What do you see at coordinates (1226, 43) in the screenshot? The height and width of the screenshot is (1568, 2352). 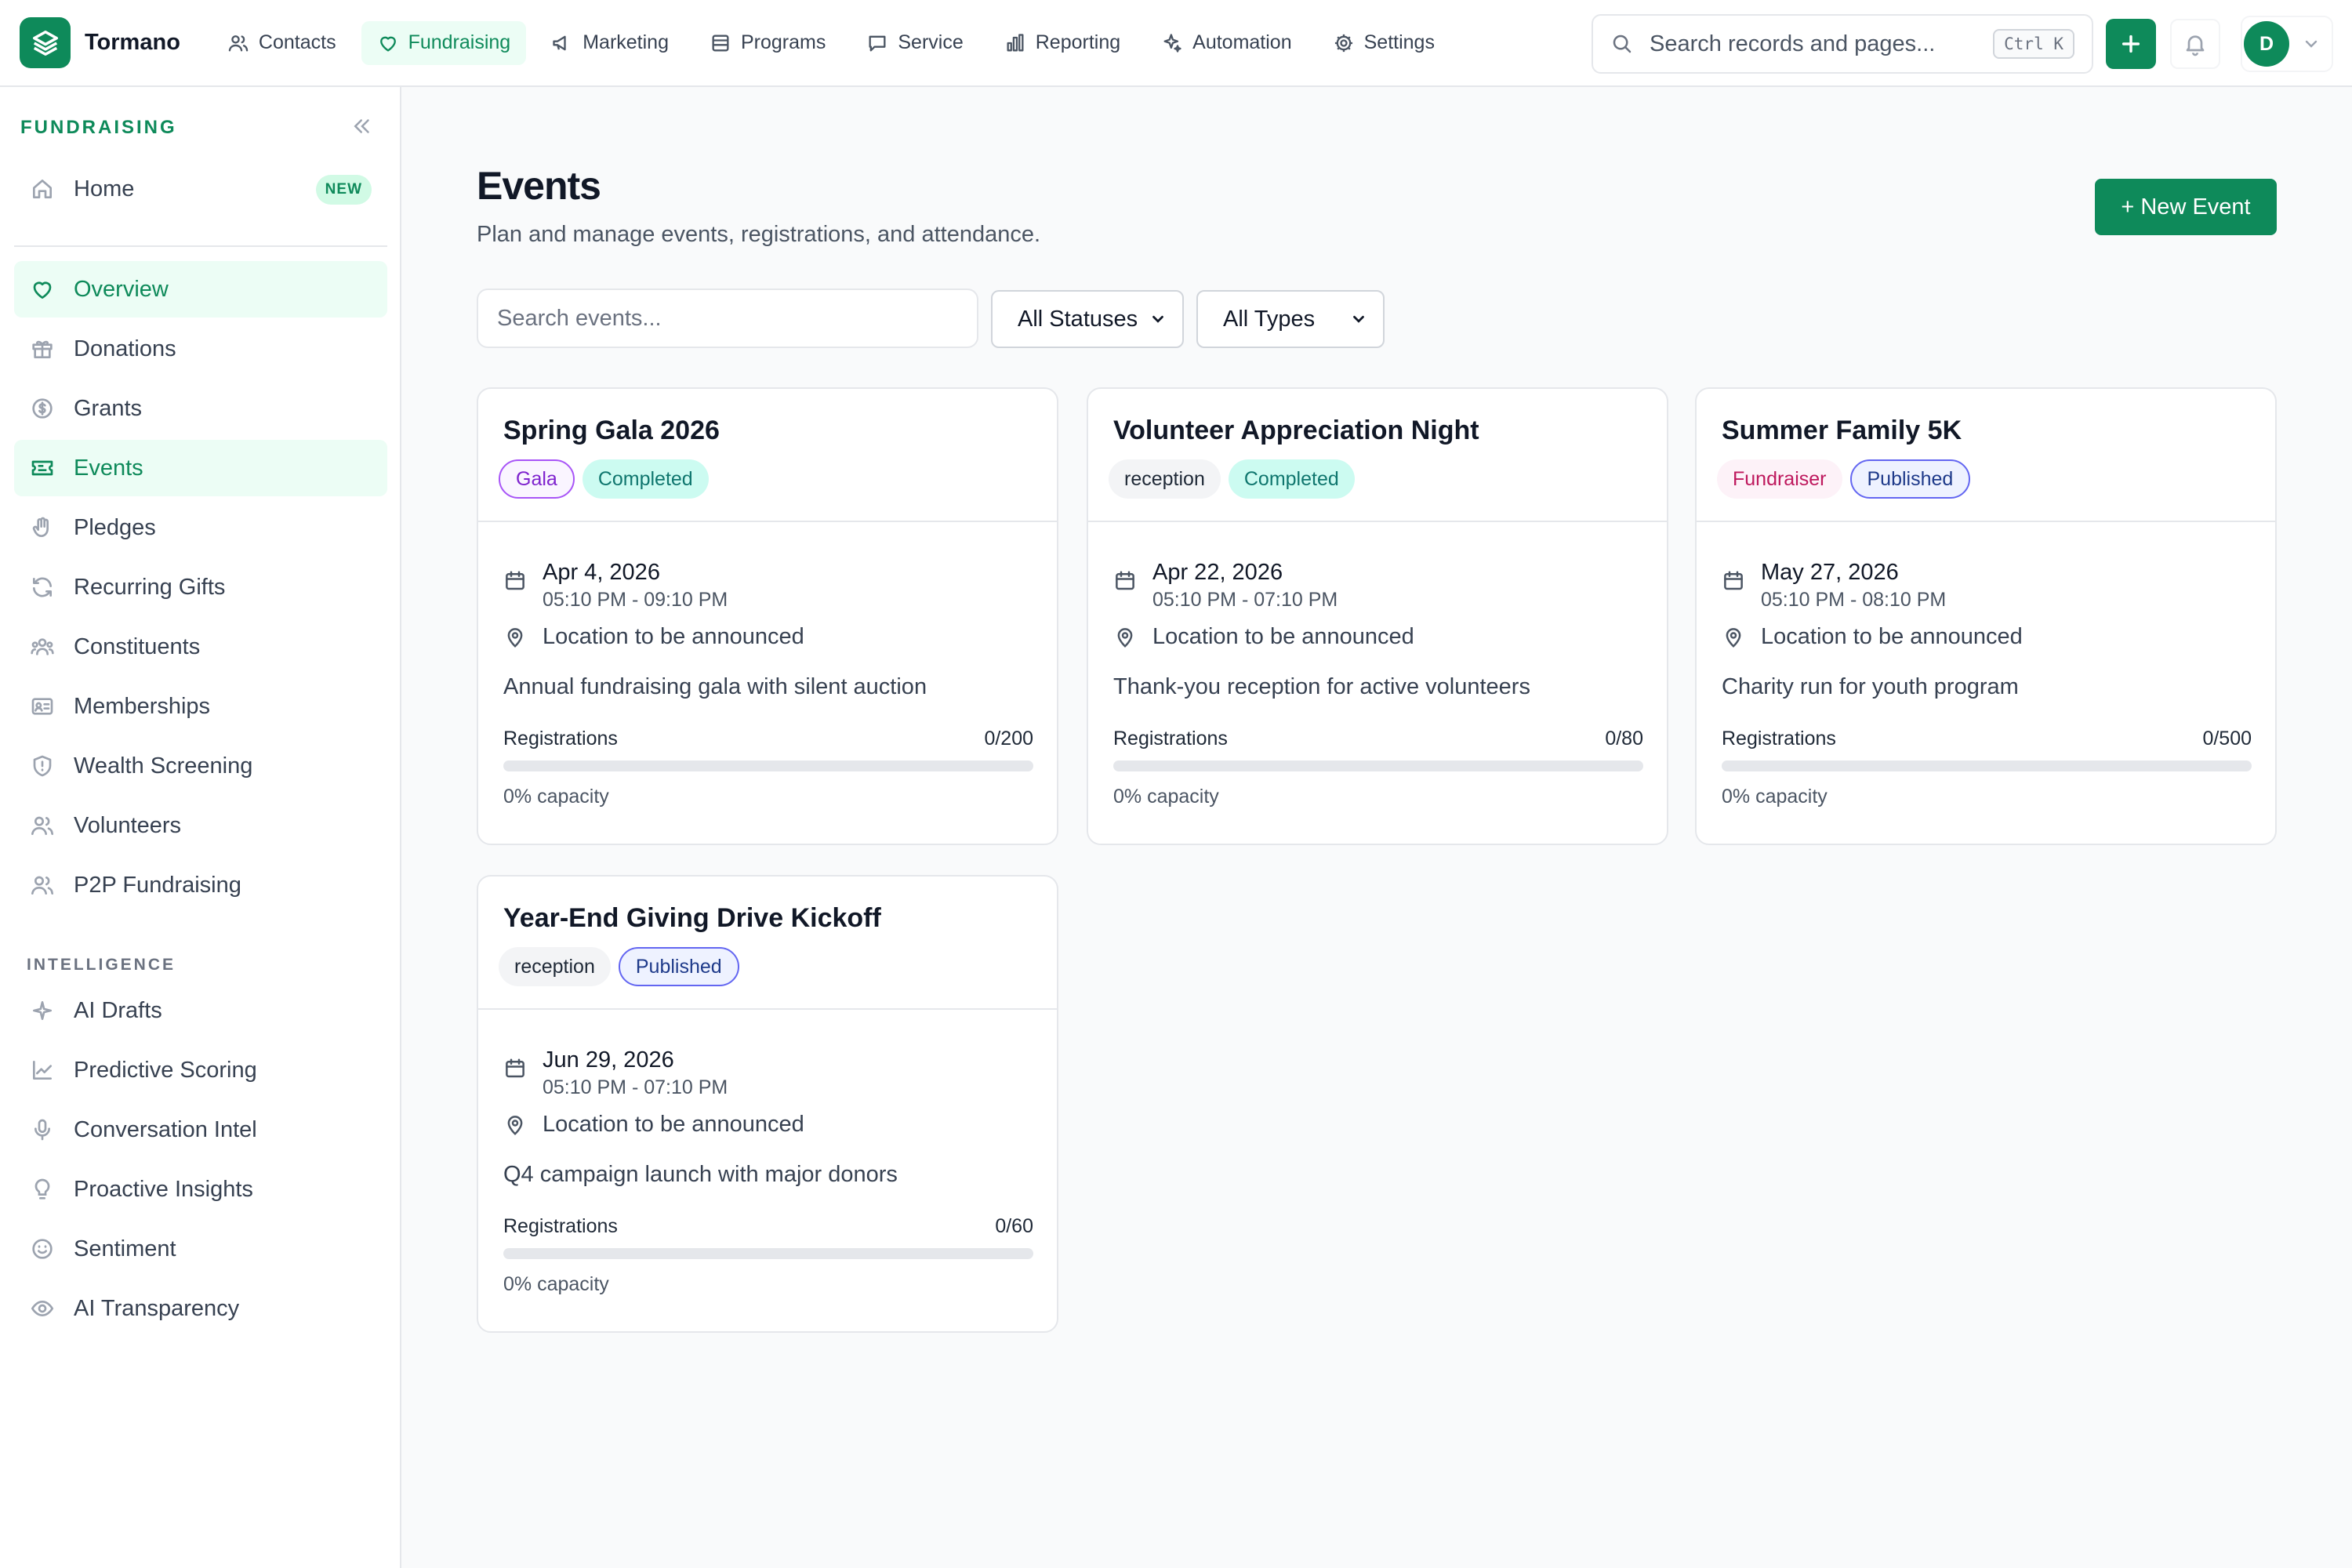 I see `topnav-automation: Automation` at bounding box center [1226, 43].